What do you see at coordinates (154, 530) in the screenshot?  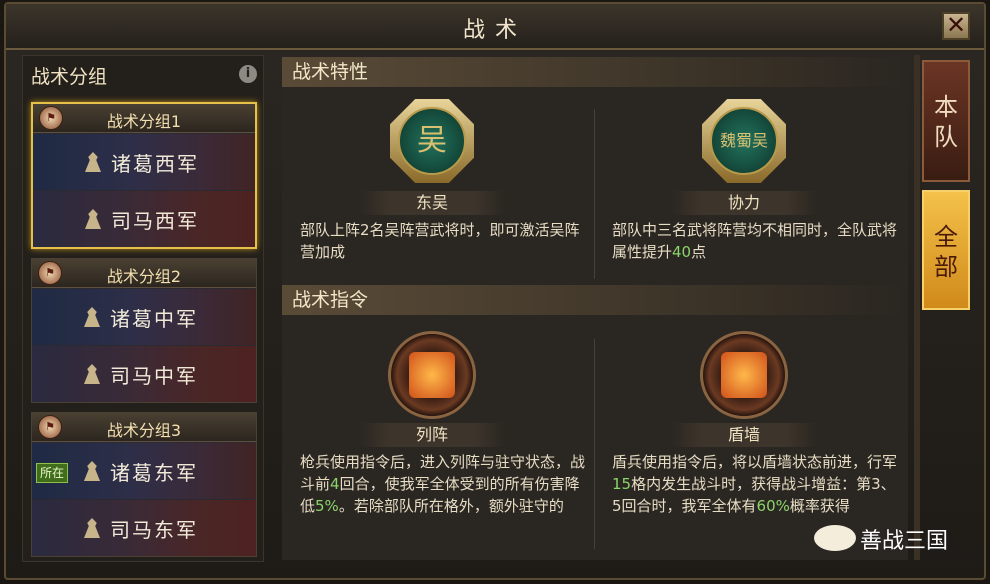 I see `army-name: 司马东军` at bounding box center [154, 530].